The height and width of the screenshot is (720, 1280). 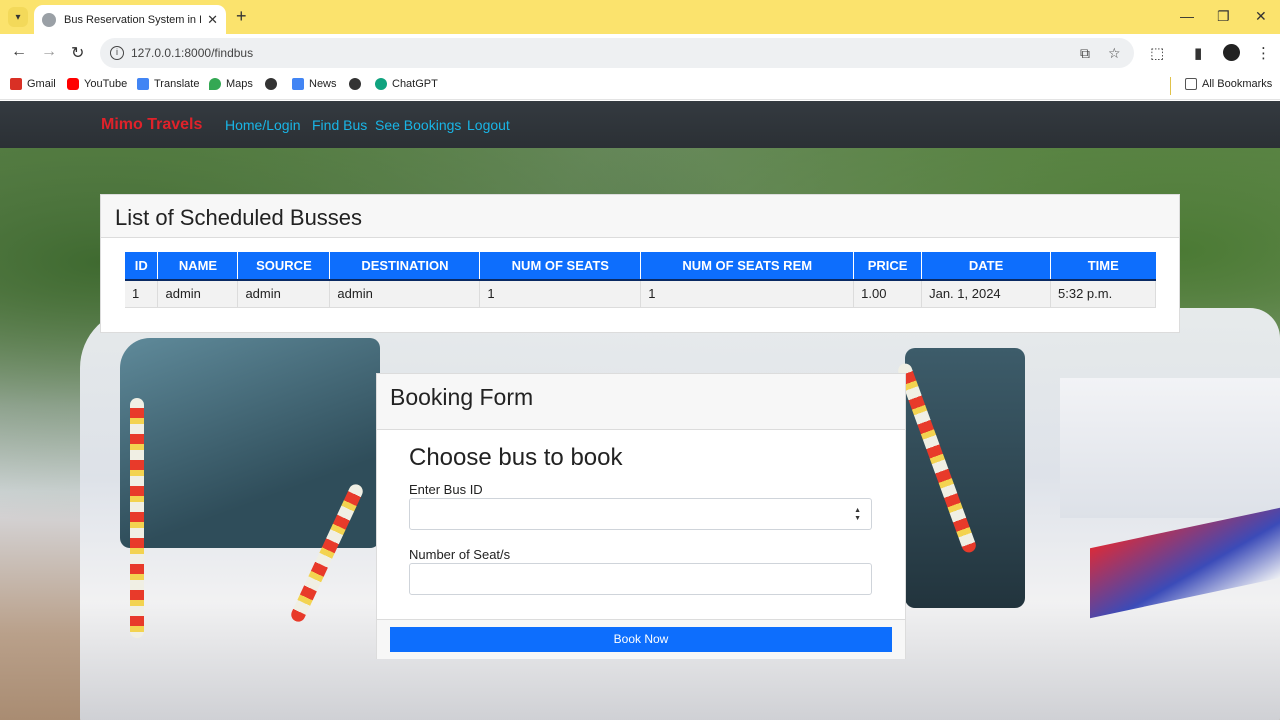 I want to click on seats-label: Number of Seat/s, so click(x=460, y=554).